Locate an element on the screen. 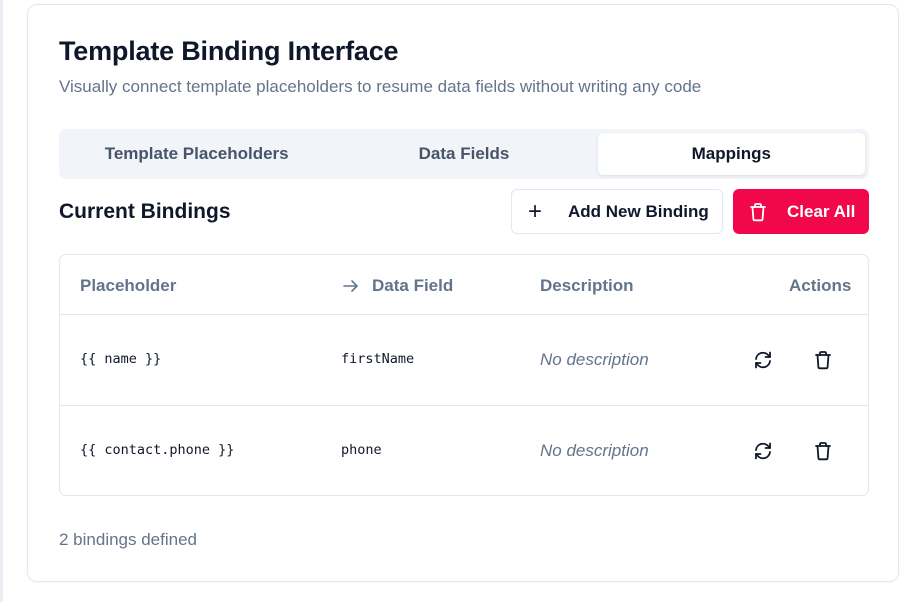 This screenshot has height=602, width=912. plus-icon: + is located at coordinates (535, 211).